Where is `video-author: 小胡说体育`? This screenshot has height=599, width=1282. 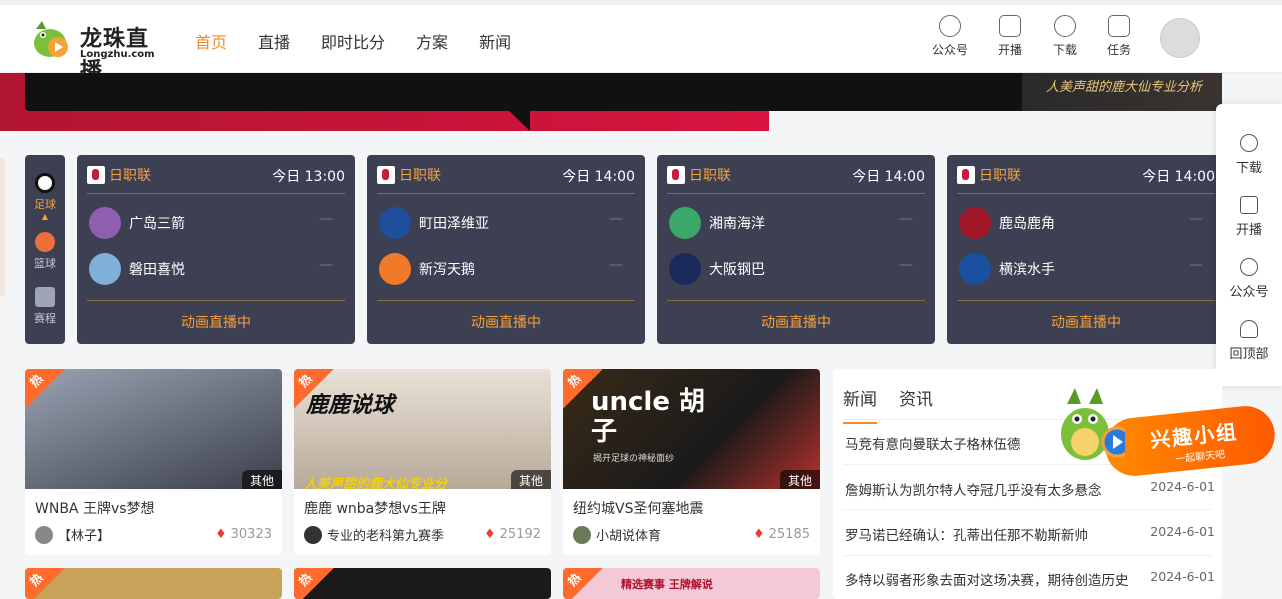
video-author: 小胡说体育 is located at coordinates (617, 534).